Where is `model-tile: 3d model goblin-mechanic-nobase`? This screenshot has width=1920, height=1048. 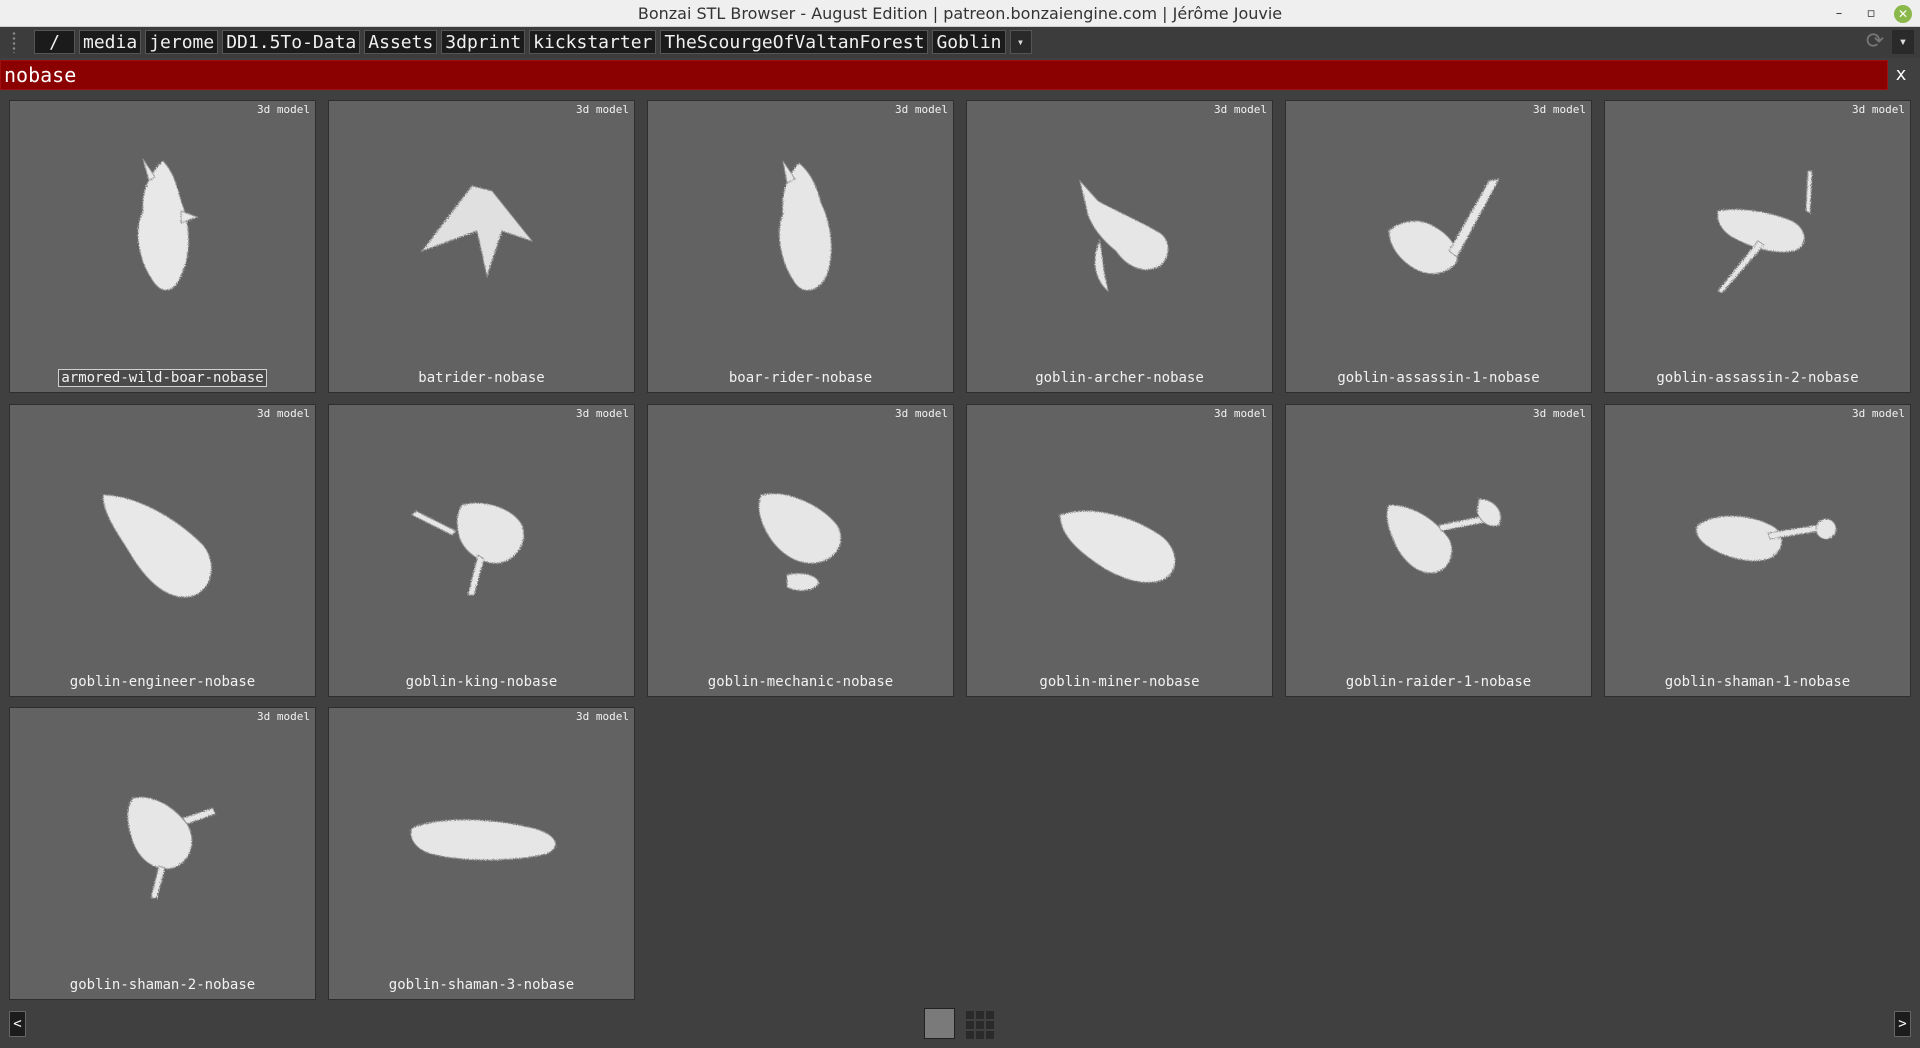 model-tile: 3d model goblin-mechanic-nobase is located at coordinates (800, 550).